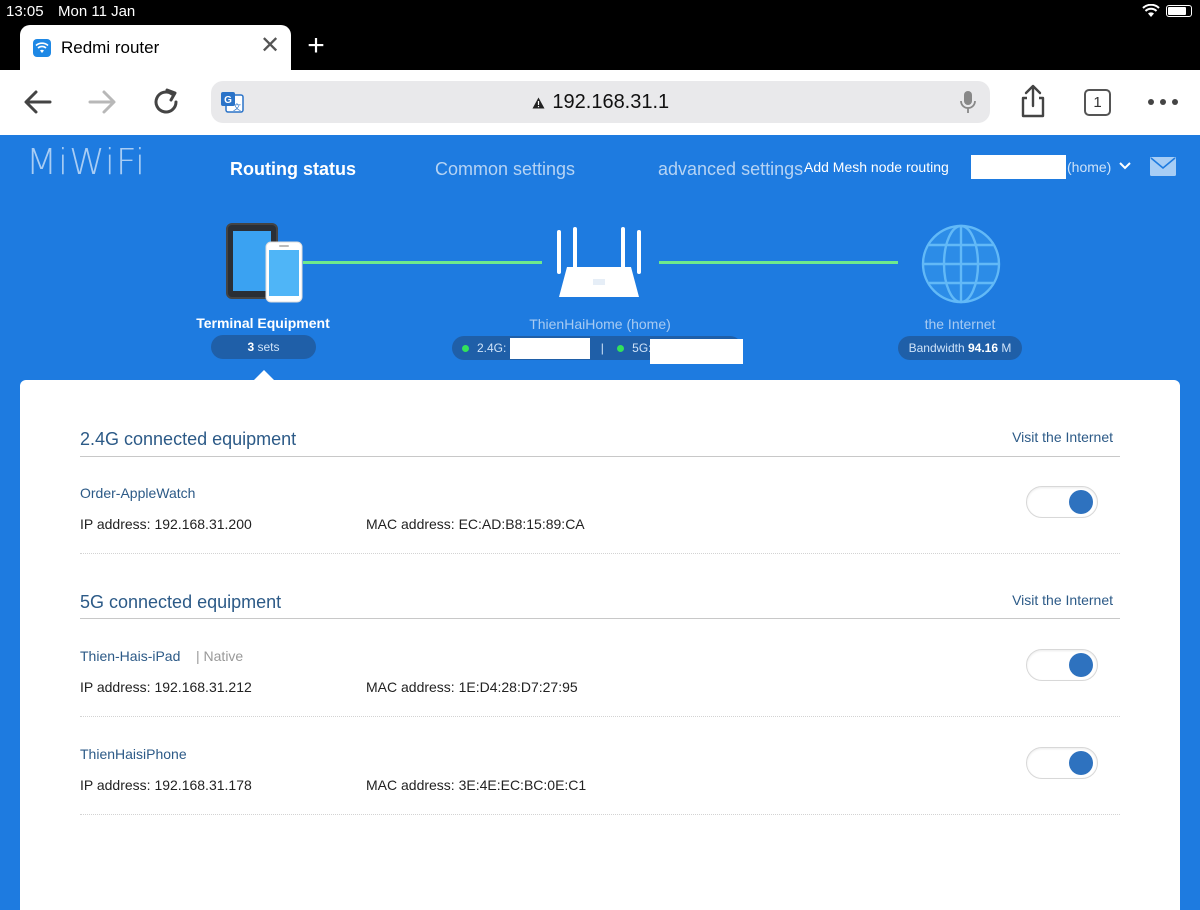 The width and height of the screenshot is (1200, 910). I want to click on forward-icon, so click(102, 102).